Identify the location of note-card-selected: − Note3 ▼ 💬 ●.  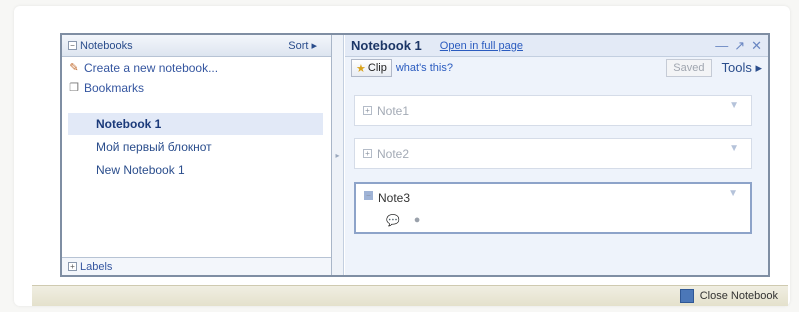
(553, 208).